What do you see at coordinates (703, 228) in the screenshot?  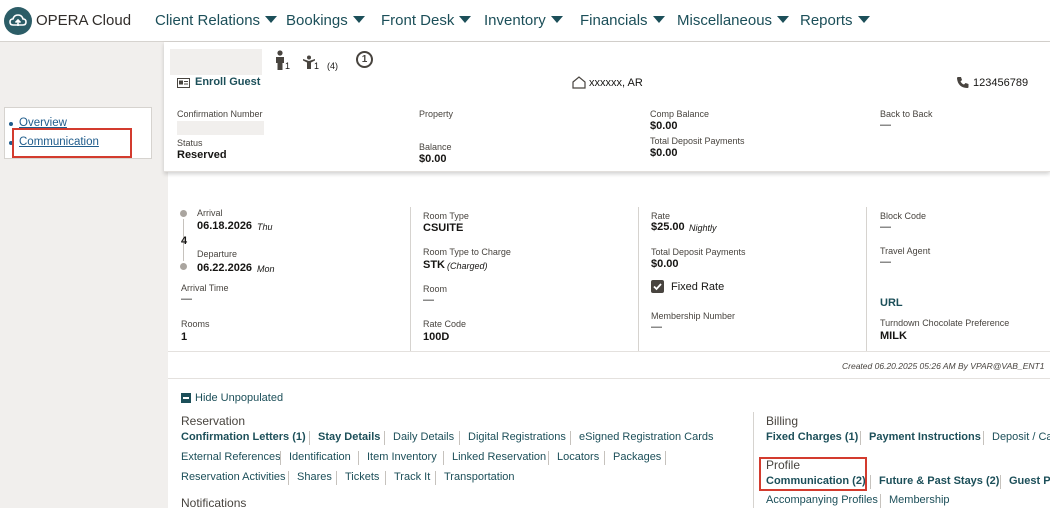 I see `rate-note: Nightly` at bounding box center [703, 228].